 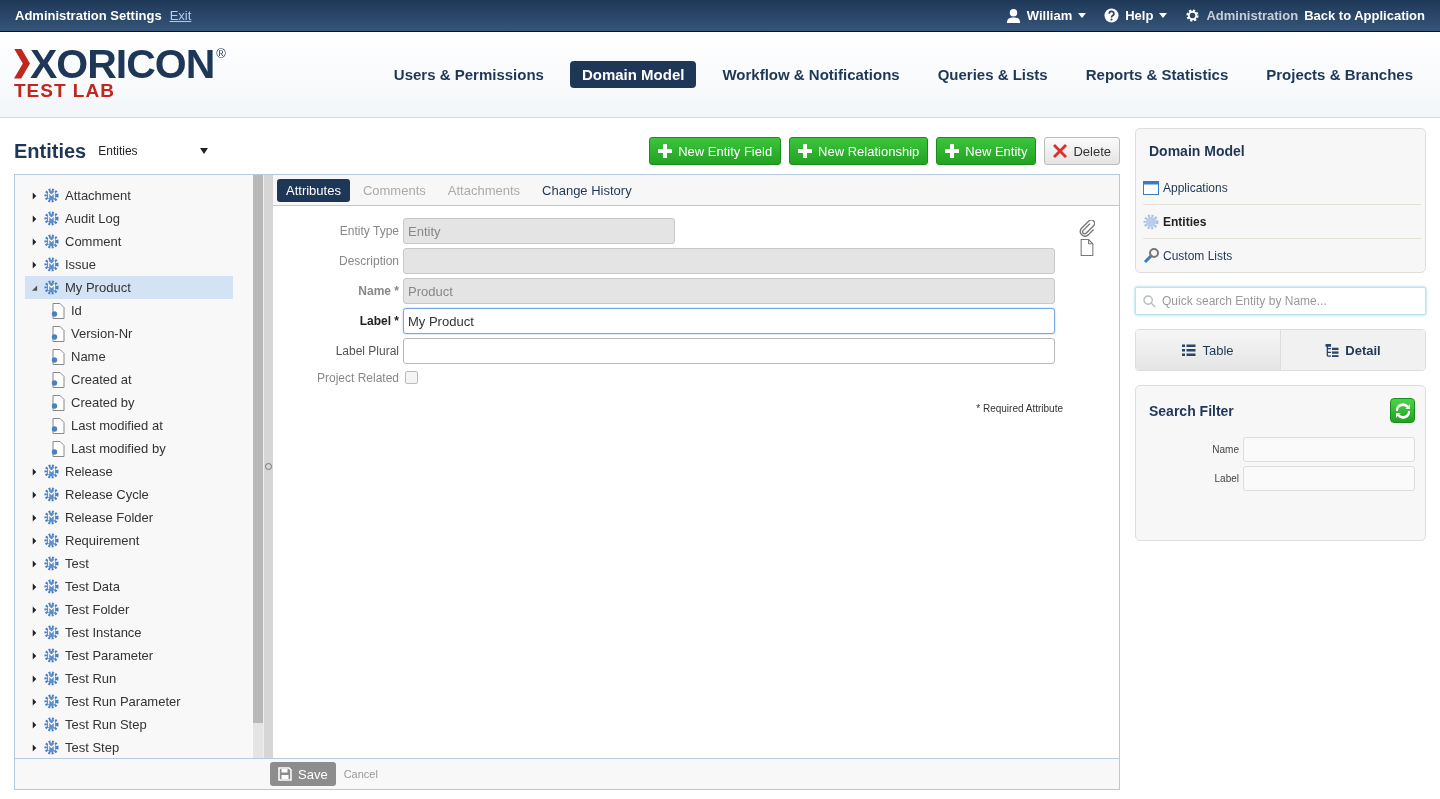 I want to click on sidebar-item: Applications, so click(x=1282, y=187).